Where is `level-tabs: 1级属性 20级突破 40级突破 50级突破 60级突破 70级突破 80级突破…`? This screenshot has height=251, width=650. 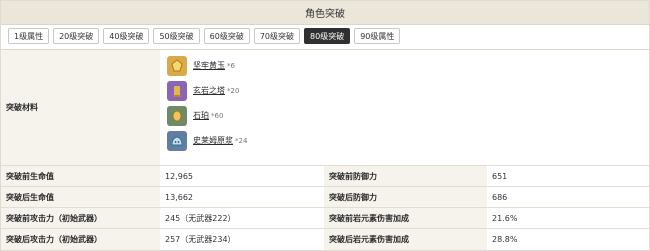 level-tabs: 1级属性 20级突破 40级突破 50级突破 60级突破 70级突破 80级突破… is located at coordinates (204, 36).